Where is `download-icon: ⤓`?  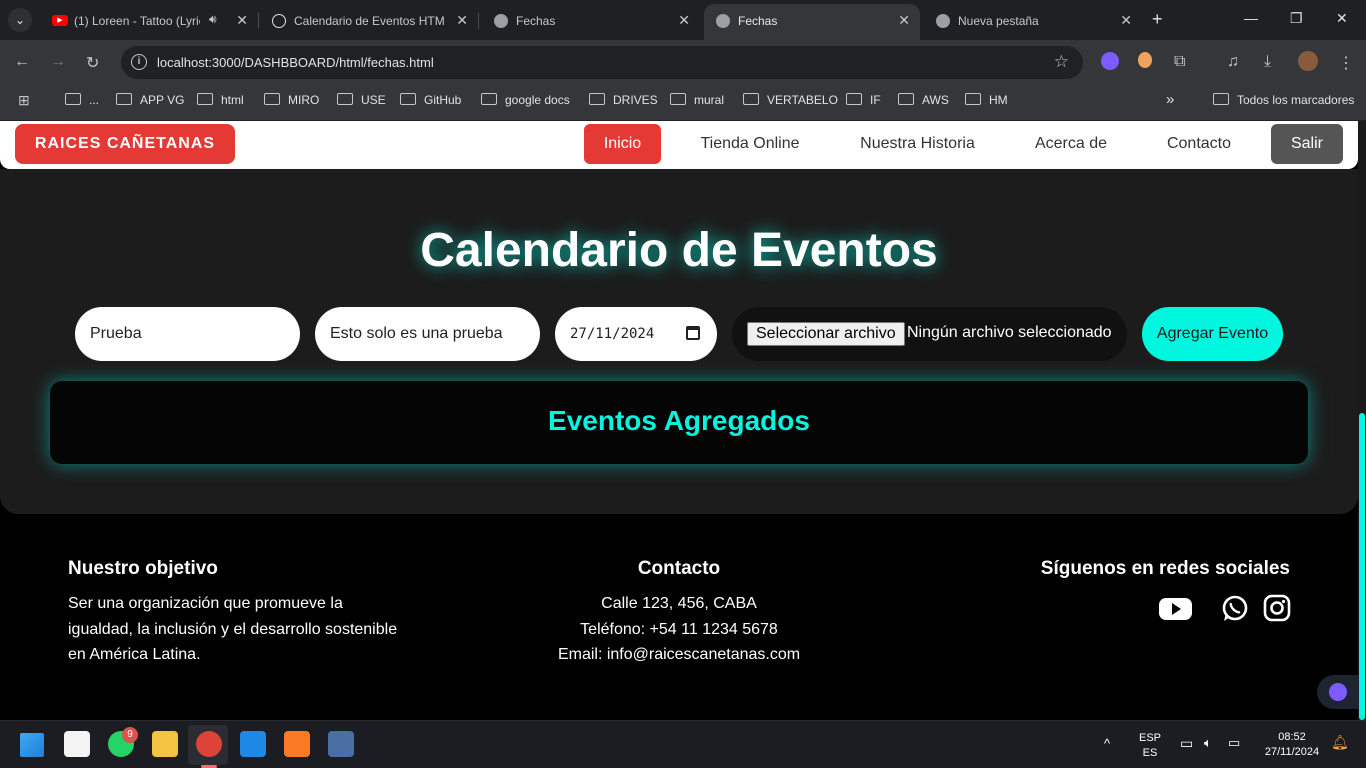
download-icon: ⤓ is located at coordinates (1267, 62).